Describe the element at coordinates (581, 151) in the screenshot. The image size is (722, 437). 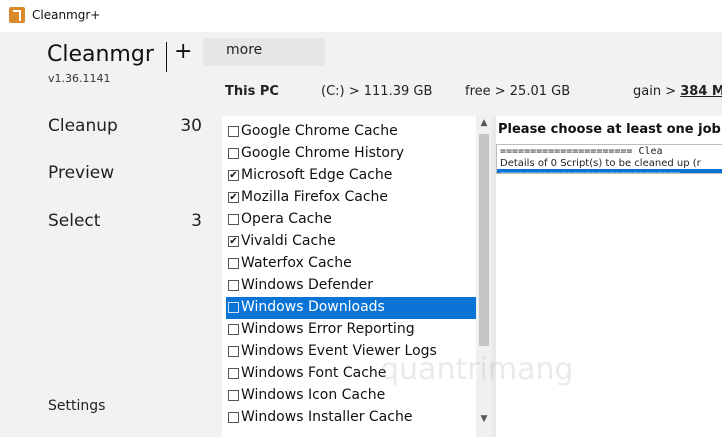
I see `log-line: ====================== Clea` at that location.